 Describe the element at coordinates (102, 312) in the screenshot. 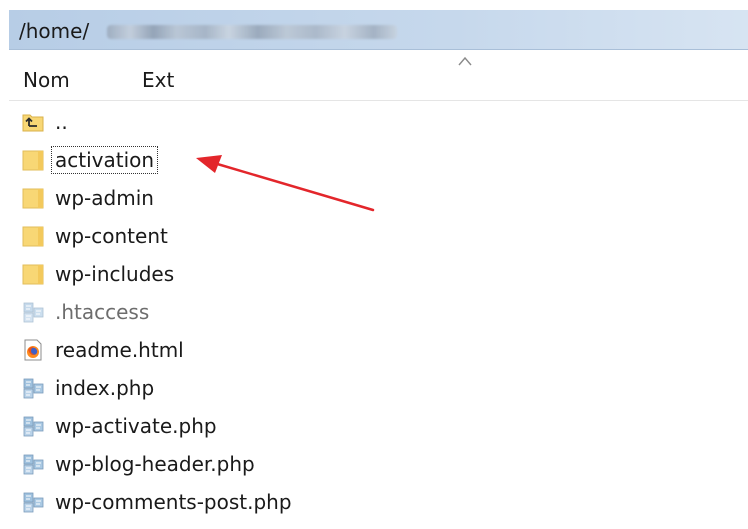

I see `file-name: .htaccess` at that location.